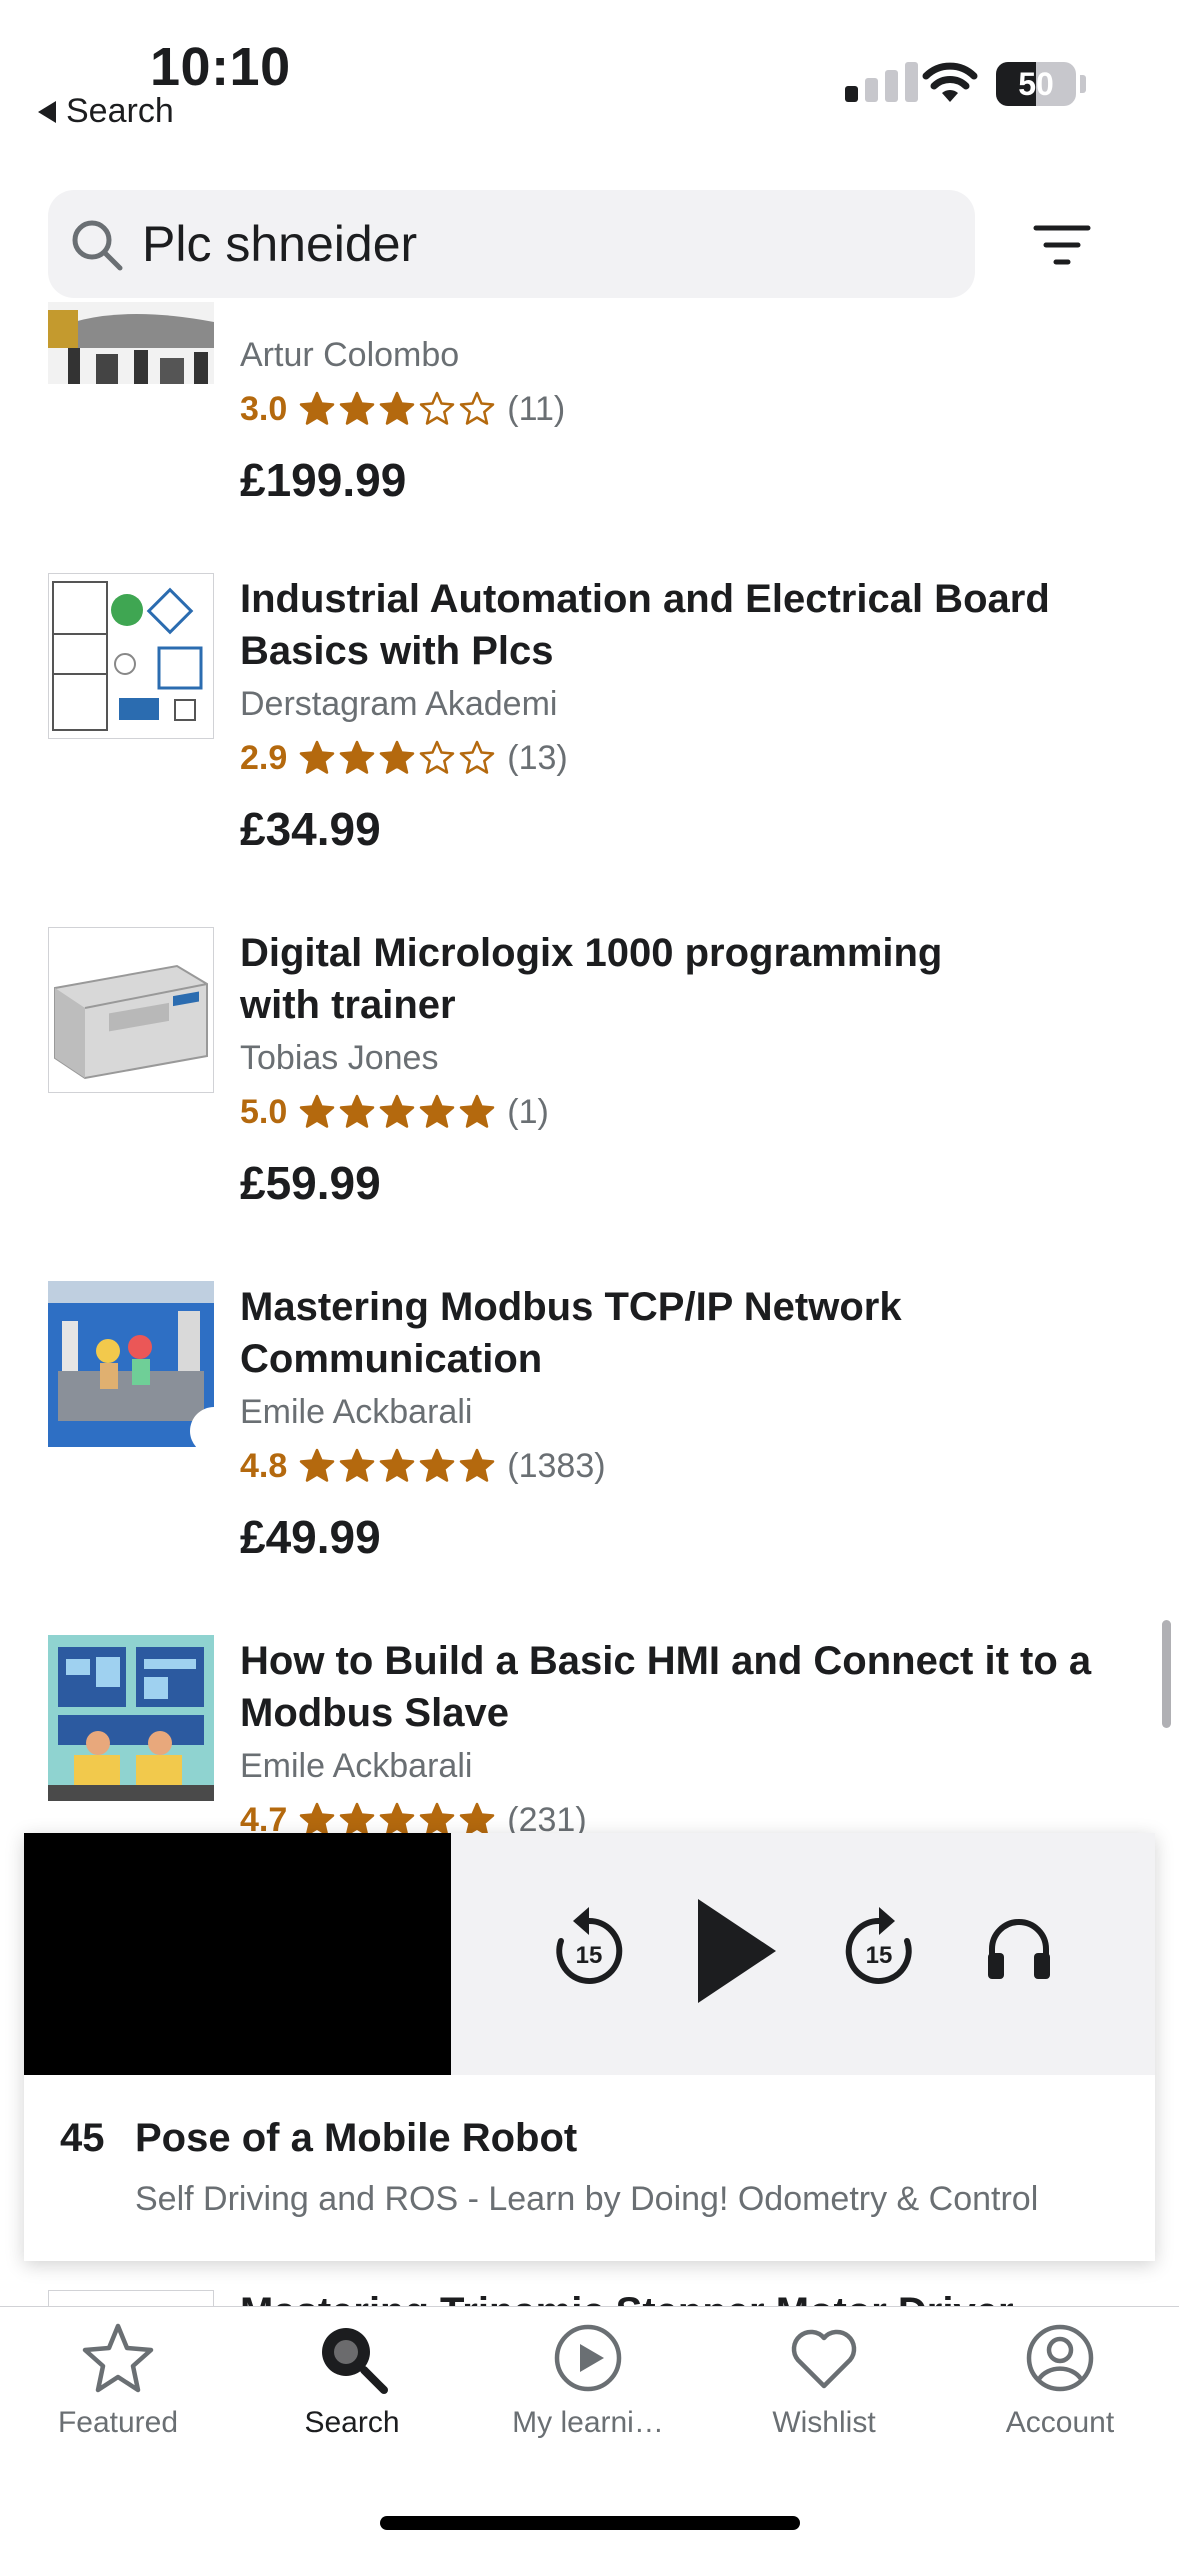 The image size is (1179, 2557). I want to click on play-icon, so click(734, 1951).